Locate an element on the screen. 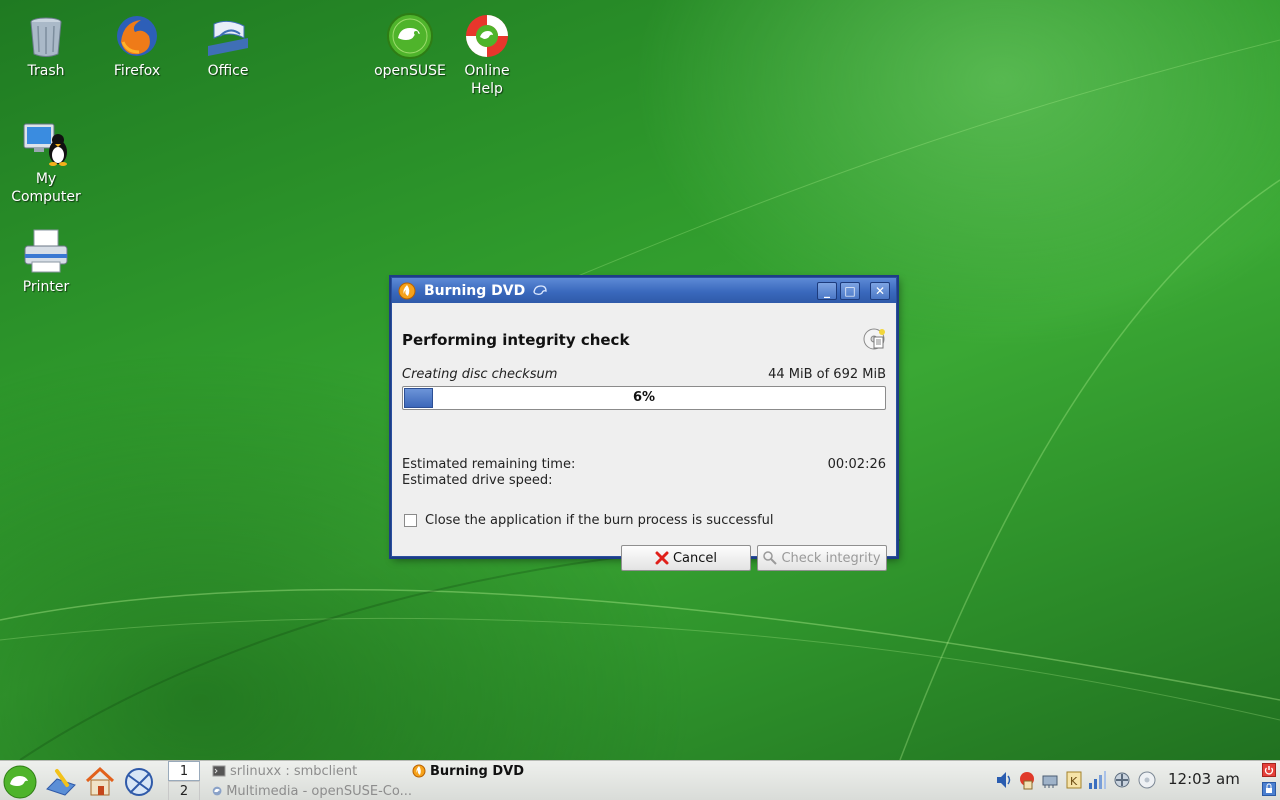 This screenshot has height=800, width=1280. opensuse-doc-icon is located at coordinates (217, 791).